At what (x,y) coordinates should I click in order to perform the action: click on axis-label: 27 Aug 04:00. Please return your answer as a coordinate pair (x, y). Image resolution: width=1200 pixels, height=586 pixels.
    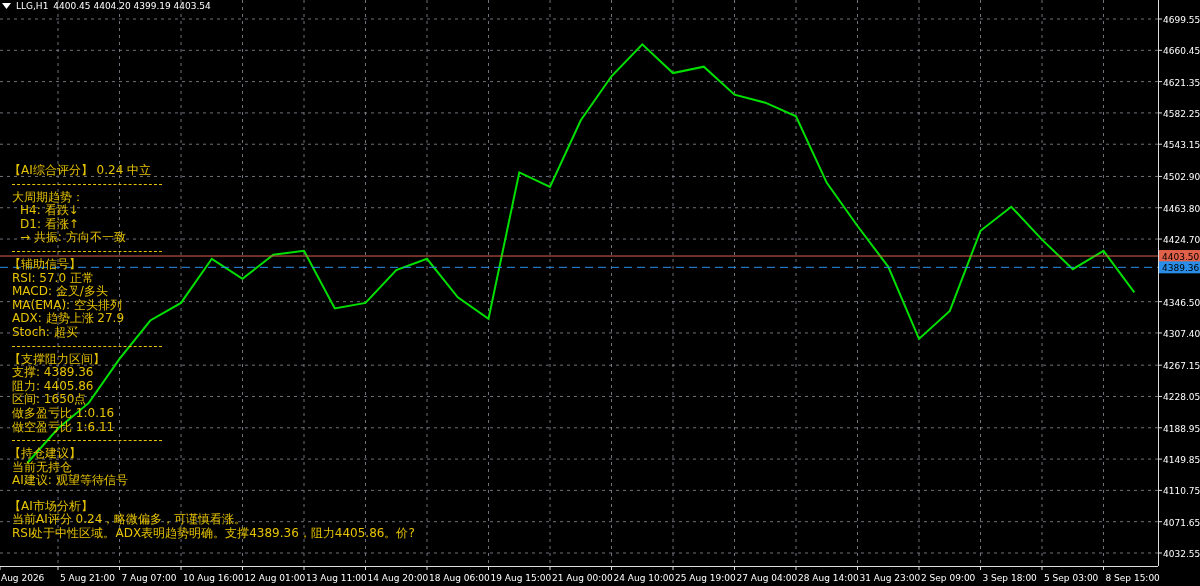
    Looking at the image, I should click on (767, 578).